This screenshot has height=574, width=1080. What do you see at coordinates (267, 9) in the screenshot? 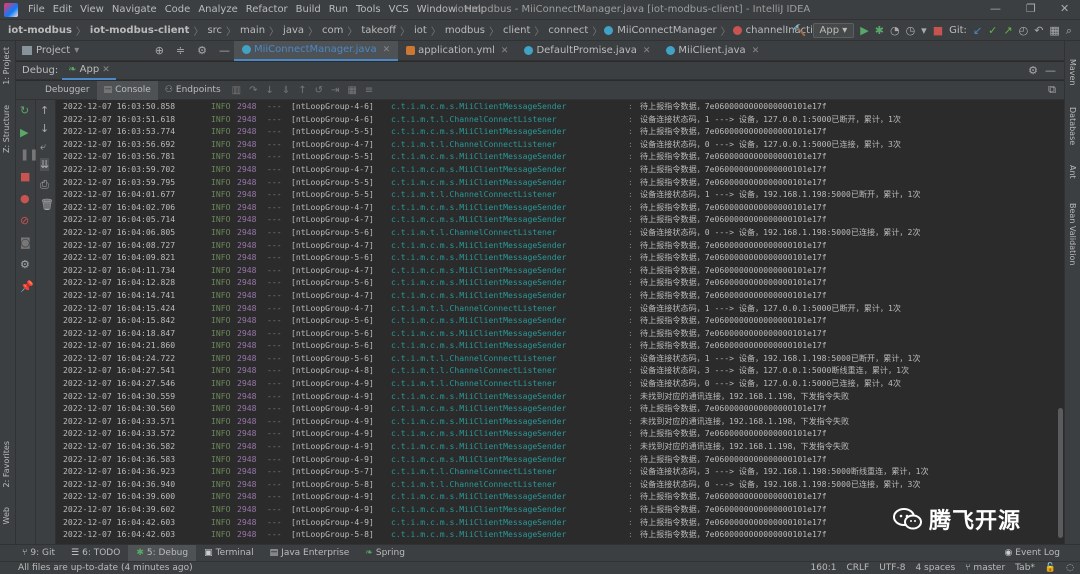
I see `menu-refactor: Refactor` at bounding box center [267, 9].